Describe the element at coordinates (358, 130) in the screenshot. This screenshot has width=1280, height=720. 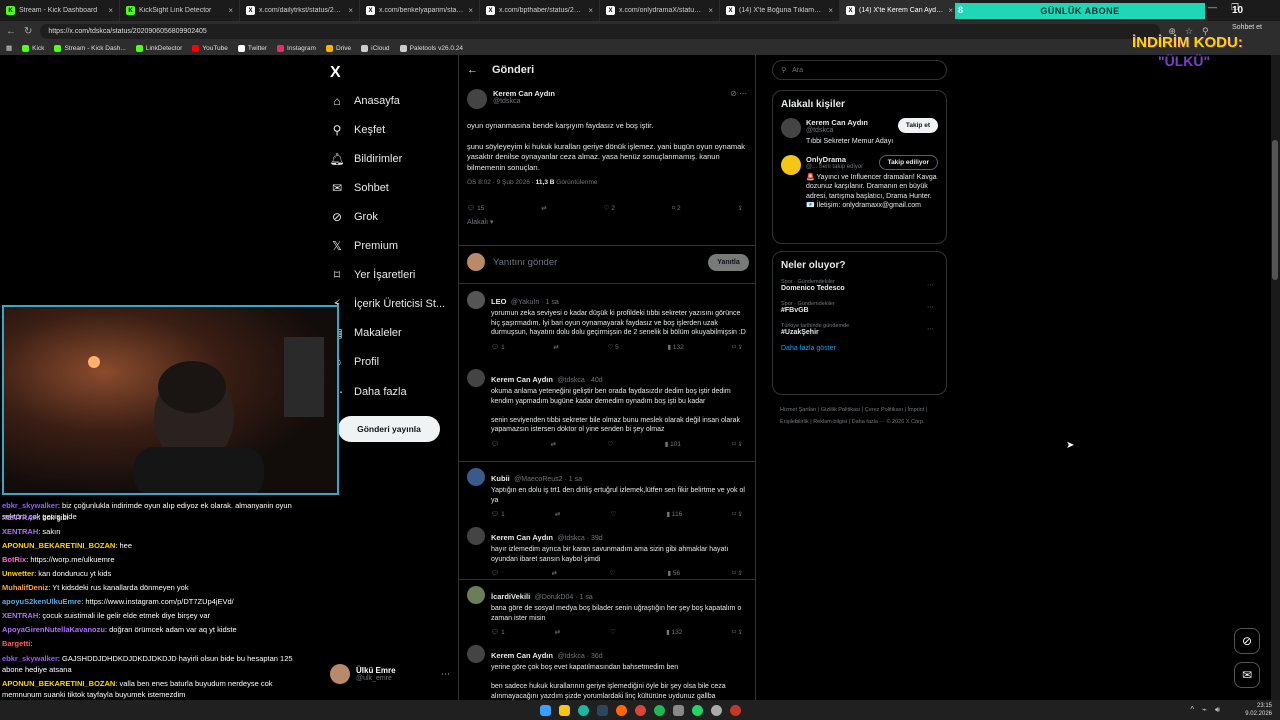
I see `nav-explore: ⚲ Keşfet` at that location.